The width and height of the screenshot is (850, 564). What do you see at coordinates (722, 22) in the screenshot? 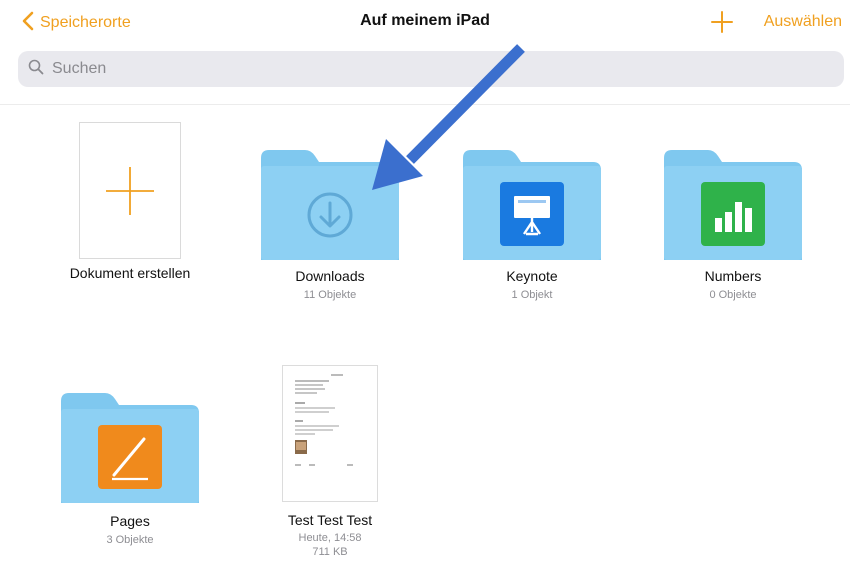
I see `add-button` at bounding box center [722, 22].